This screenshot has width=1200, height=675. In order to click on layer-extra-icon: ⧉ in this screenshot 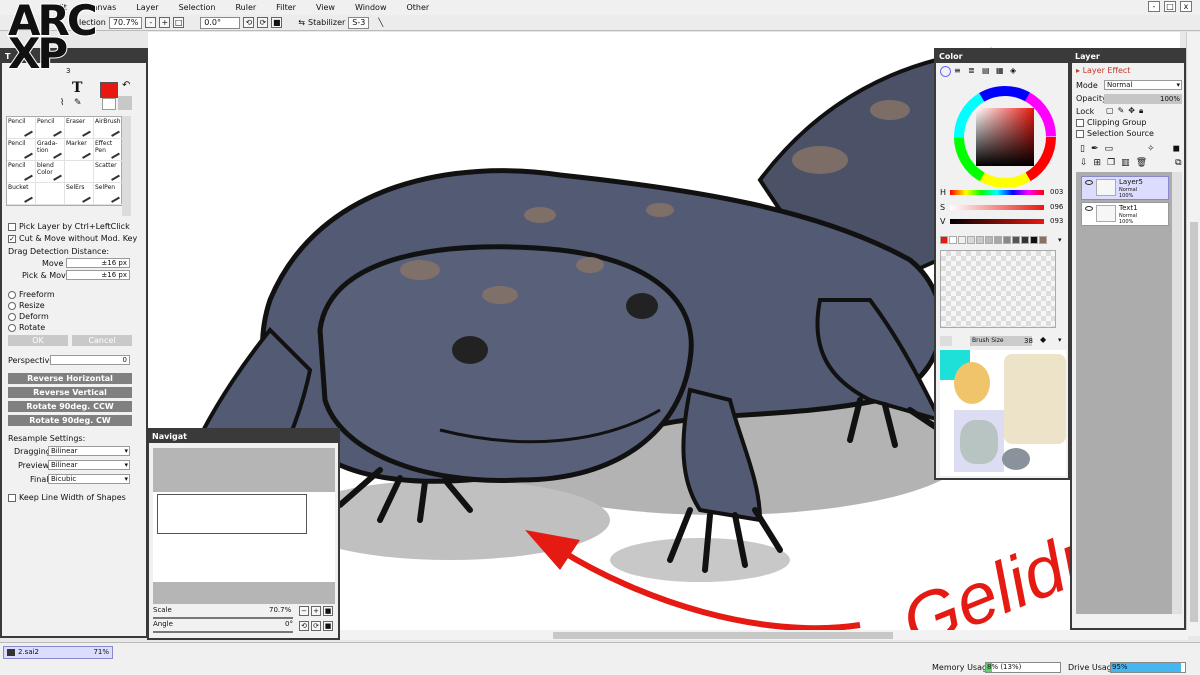, I will do `click(1178, 163)`.